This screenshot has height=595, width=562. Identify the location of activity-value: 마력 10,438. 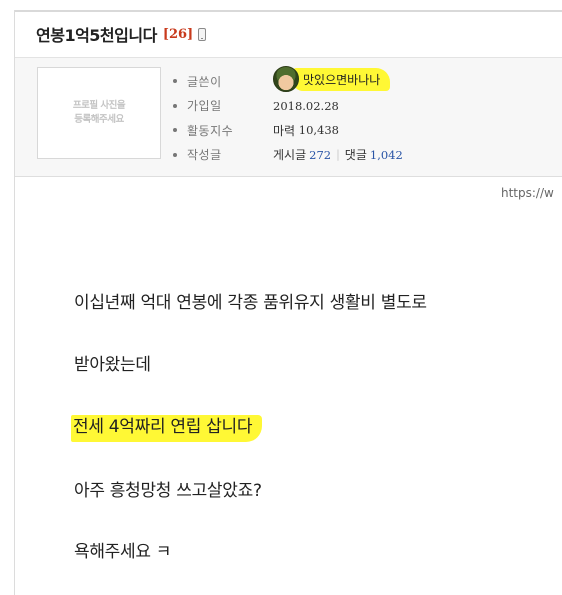
(306, 130).